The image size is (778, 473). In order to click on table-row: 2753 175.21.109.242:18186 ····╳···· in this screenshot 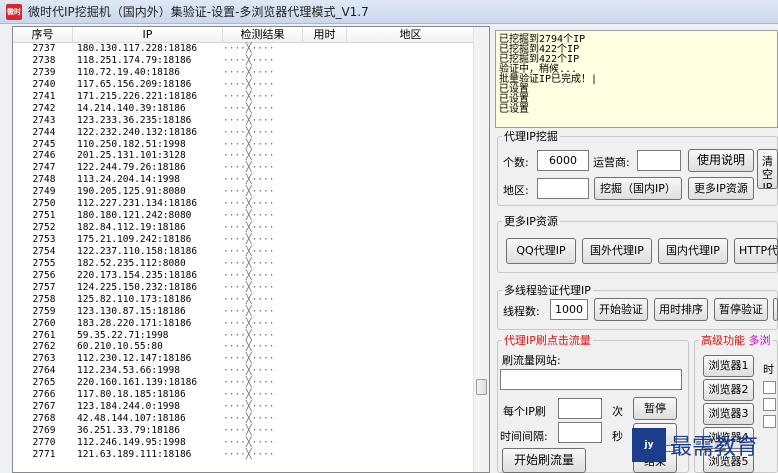, I will do `click(244, 240)`.